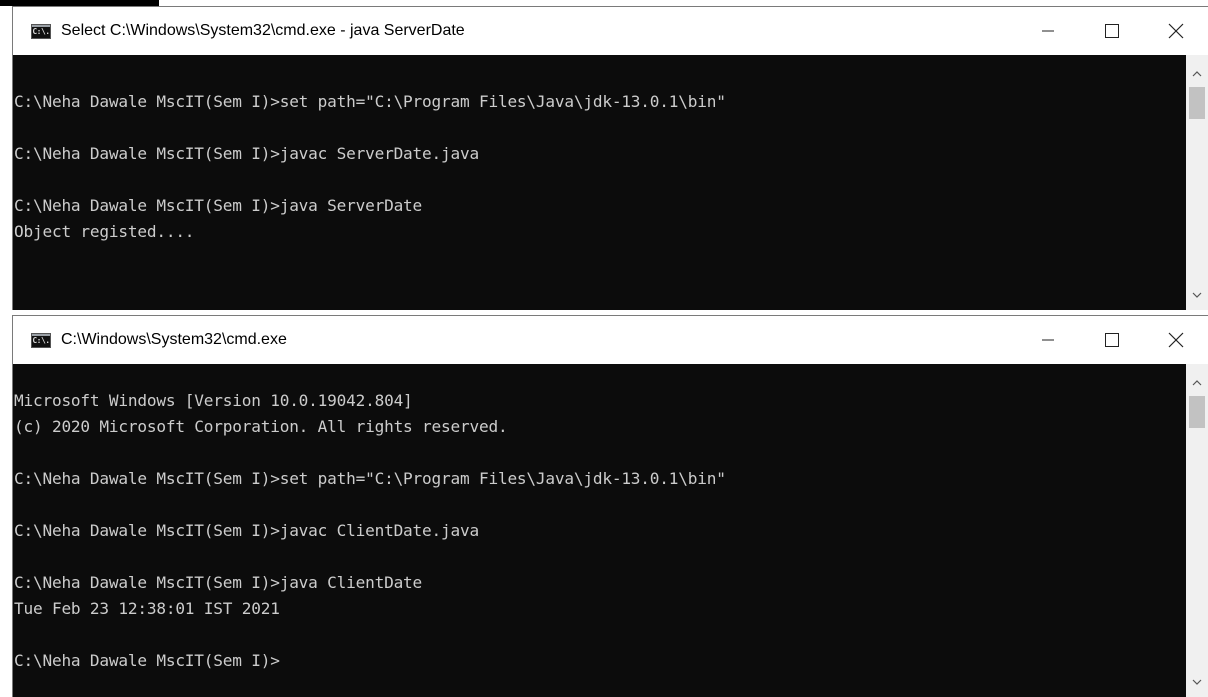 The height and width of the screenshot is (697, 1208). What do you see at coordinates (174, 339) in the screenshot?
I see `client-window-title: C:\Windows\System32\cmd.exe` at bounding box center [174, 339].